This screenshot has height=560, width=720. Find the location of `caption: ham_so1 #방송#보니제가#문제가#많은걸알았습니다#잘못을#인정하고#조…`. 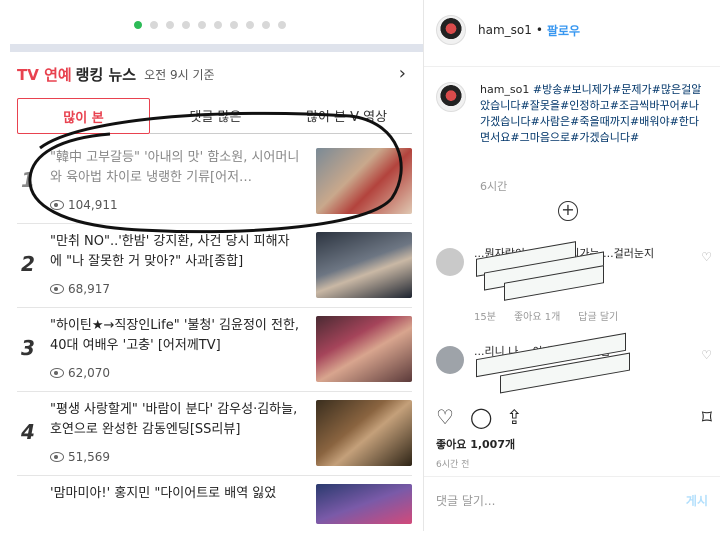

caption: ham_so1 #방송#보니제가#문제가#많은걸알았습니다#잘못을#인정하고#조… is located at coordinates (574, 114).